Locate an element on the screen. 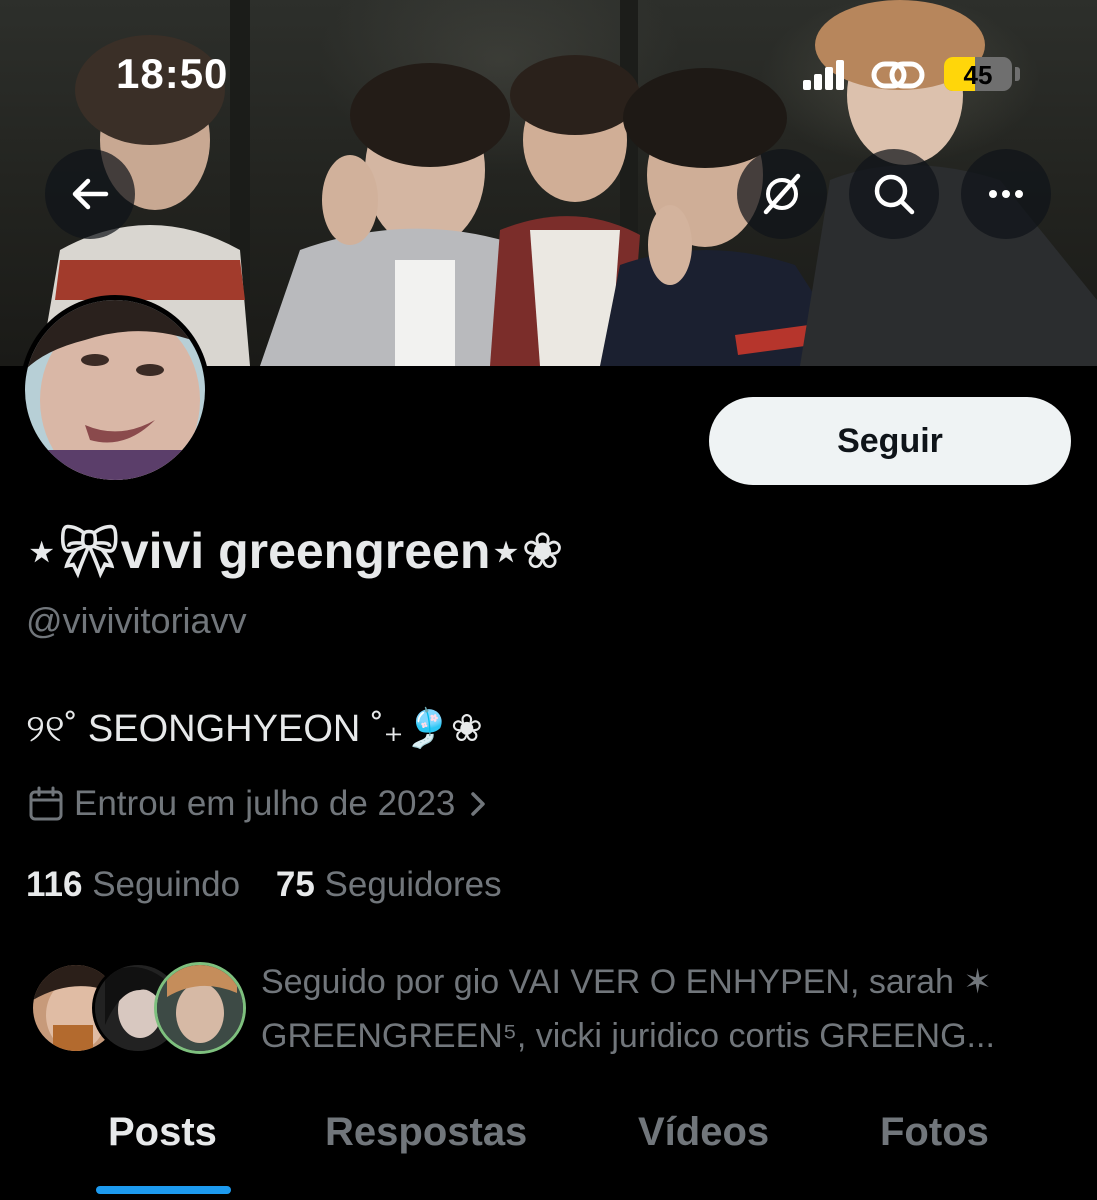 The height and width of the screenshot is (1200, 1097). followed-by-avatars is located at coordinates (138, 1008).